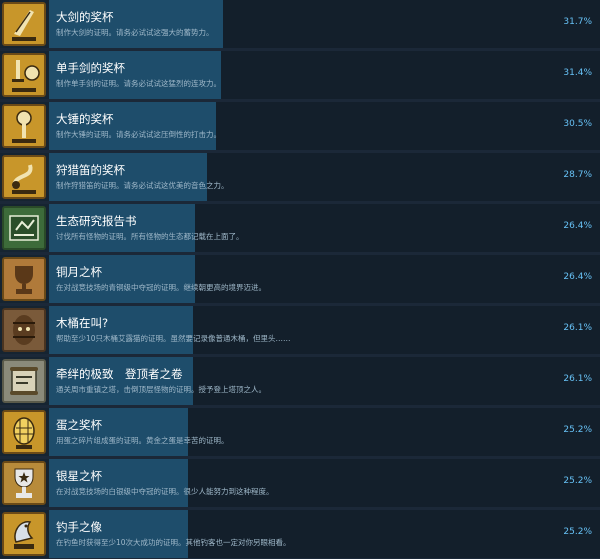 This screenshot has width=600, height=559. I want to click on achievement-title: 牵绊的极致 登顶者之卷, so click(119, 374).